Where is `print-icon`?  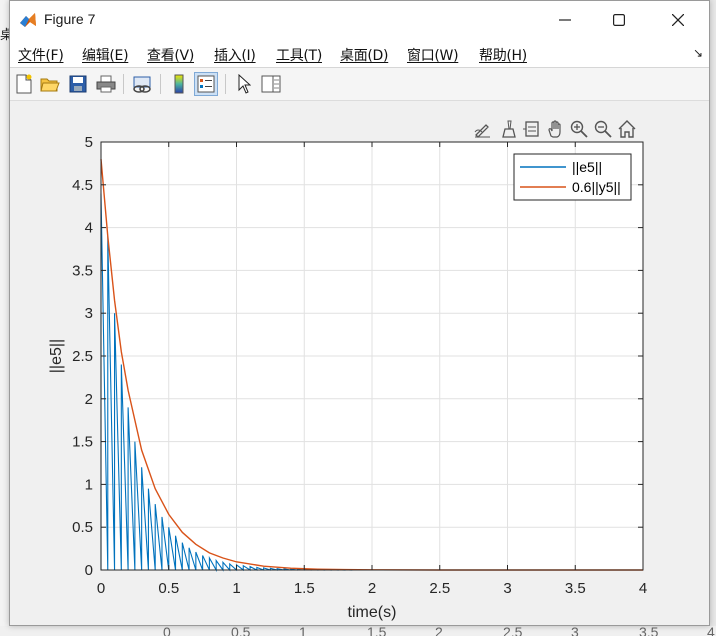 print-icon is located at coordinates (106, 84).